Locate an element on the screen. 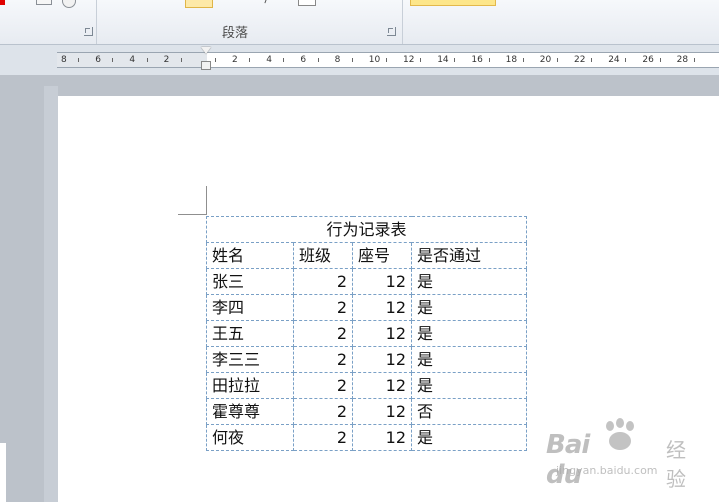 The height and width of the screenshot is (502, 719). ruler-label: 22 is located at coordinates (580, 60).